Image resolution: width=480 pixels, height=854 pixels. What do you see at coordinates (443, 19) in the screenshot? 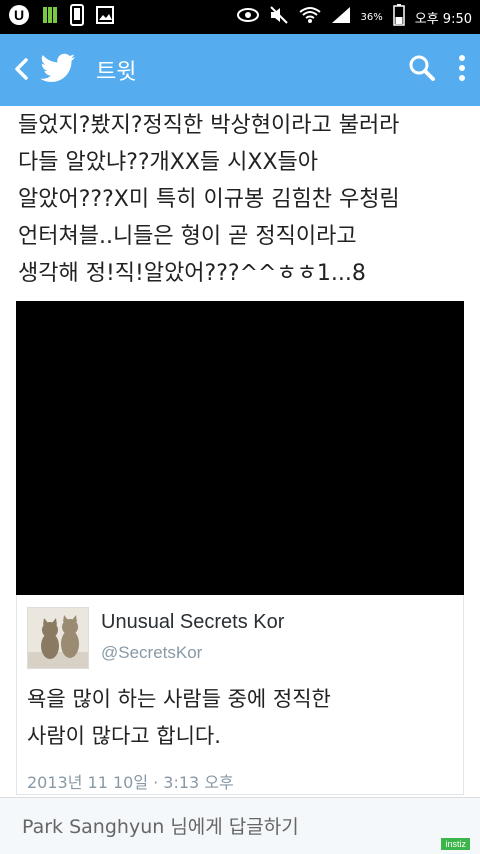
I see `clock: 오후 9:50` at bounding box center [443, 19].